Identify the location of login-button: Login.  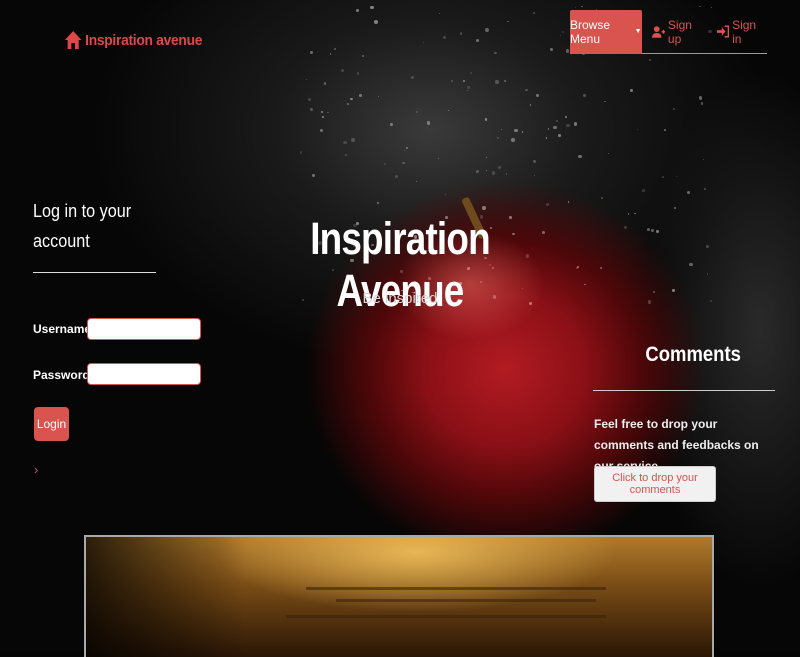
(51, 424).